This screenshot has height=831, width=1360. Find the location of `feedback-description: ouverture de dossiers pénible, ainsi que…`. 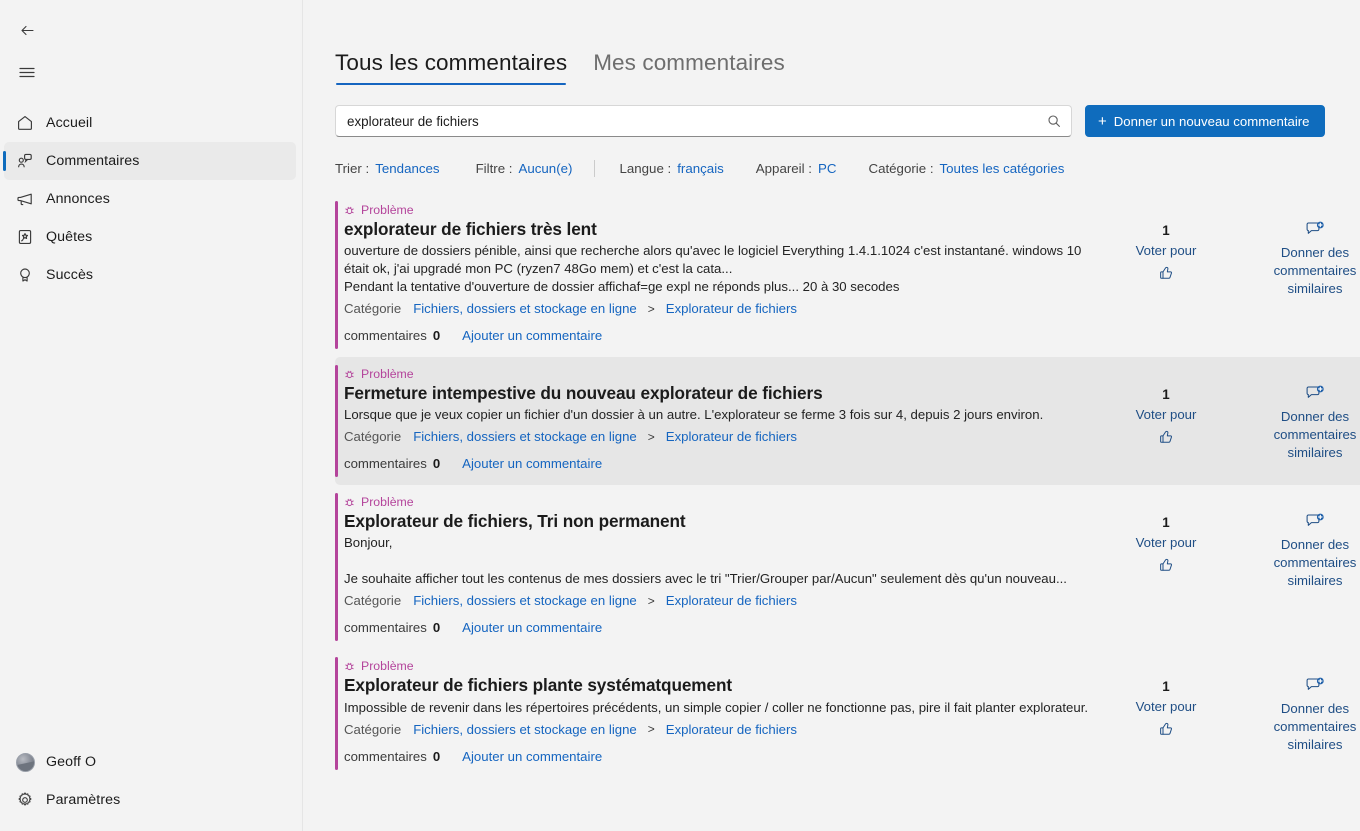

feedback-description: ouverture de dossiers pénible, ainsi que… is located at coordinates (713, 269).